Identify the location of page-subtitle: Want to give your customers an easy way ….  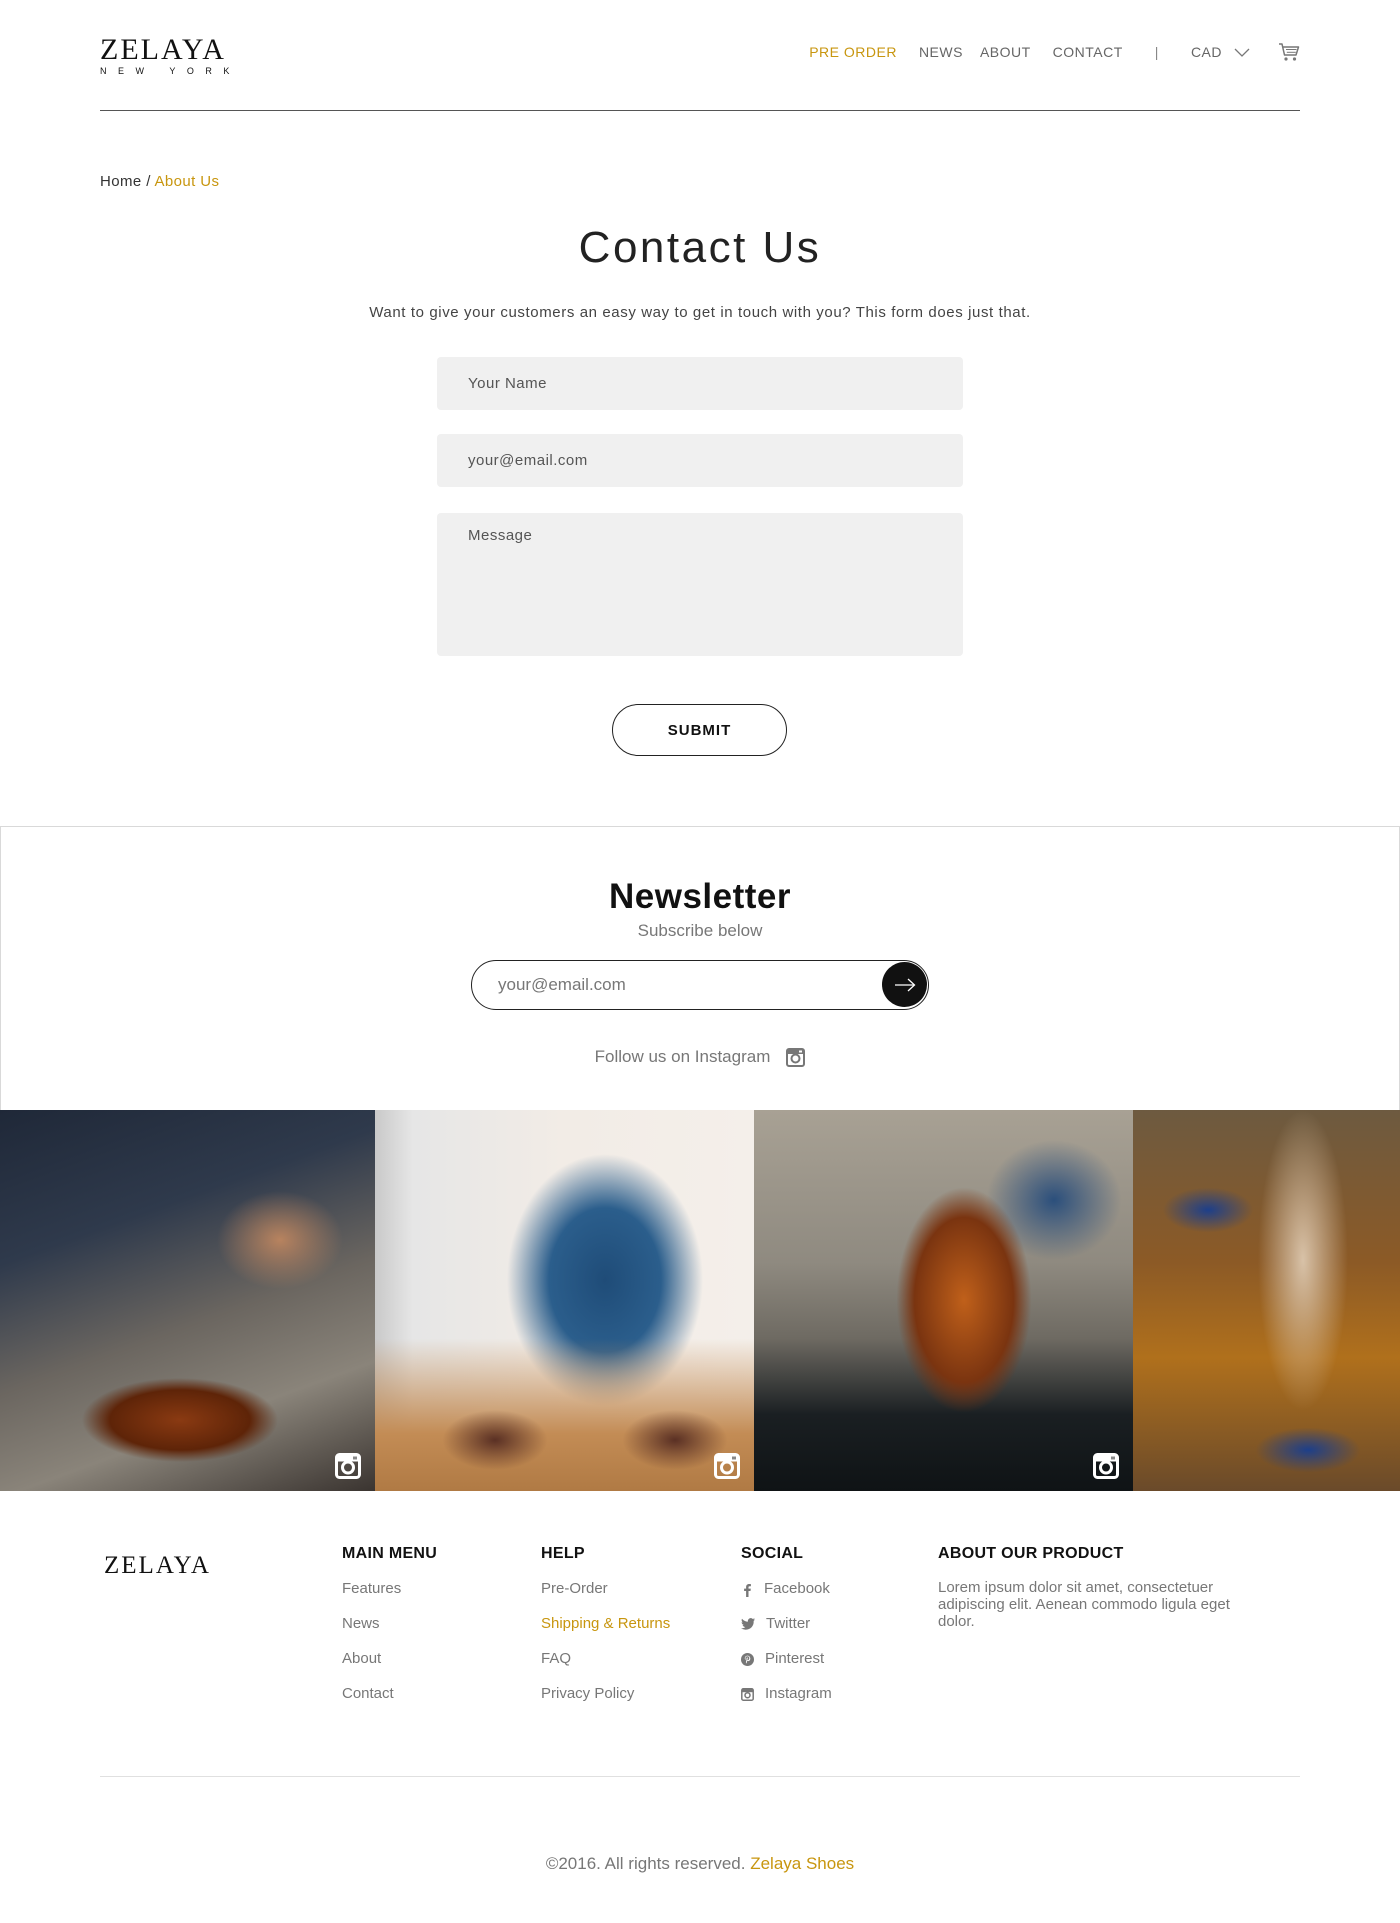
(700, 312).